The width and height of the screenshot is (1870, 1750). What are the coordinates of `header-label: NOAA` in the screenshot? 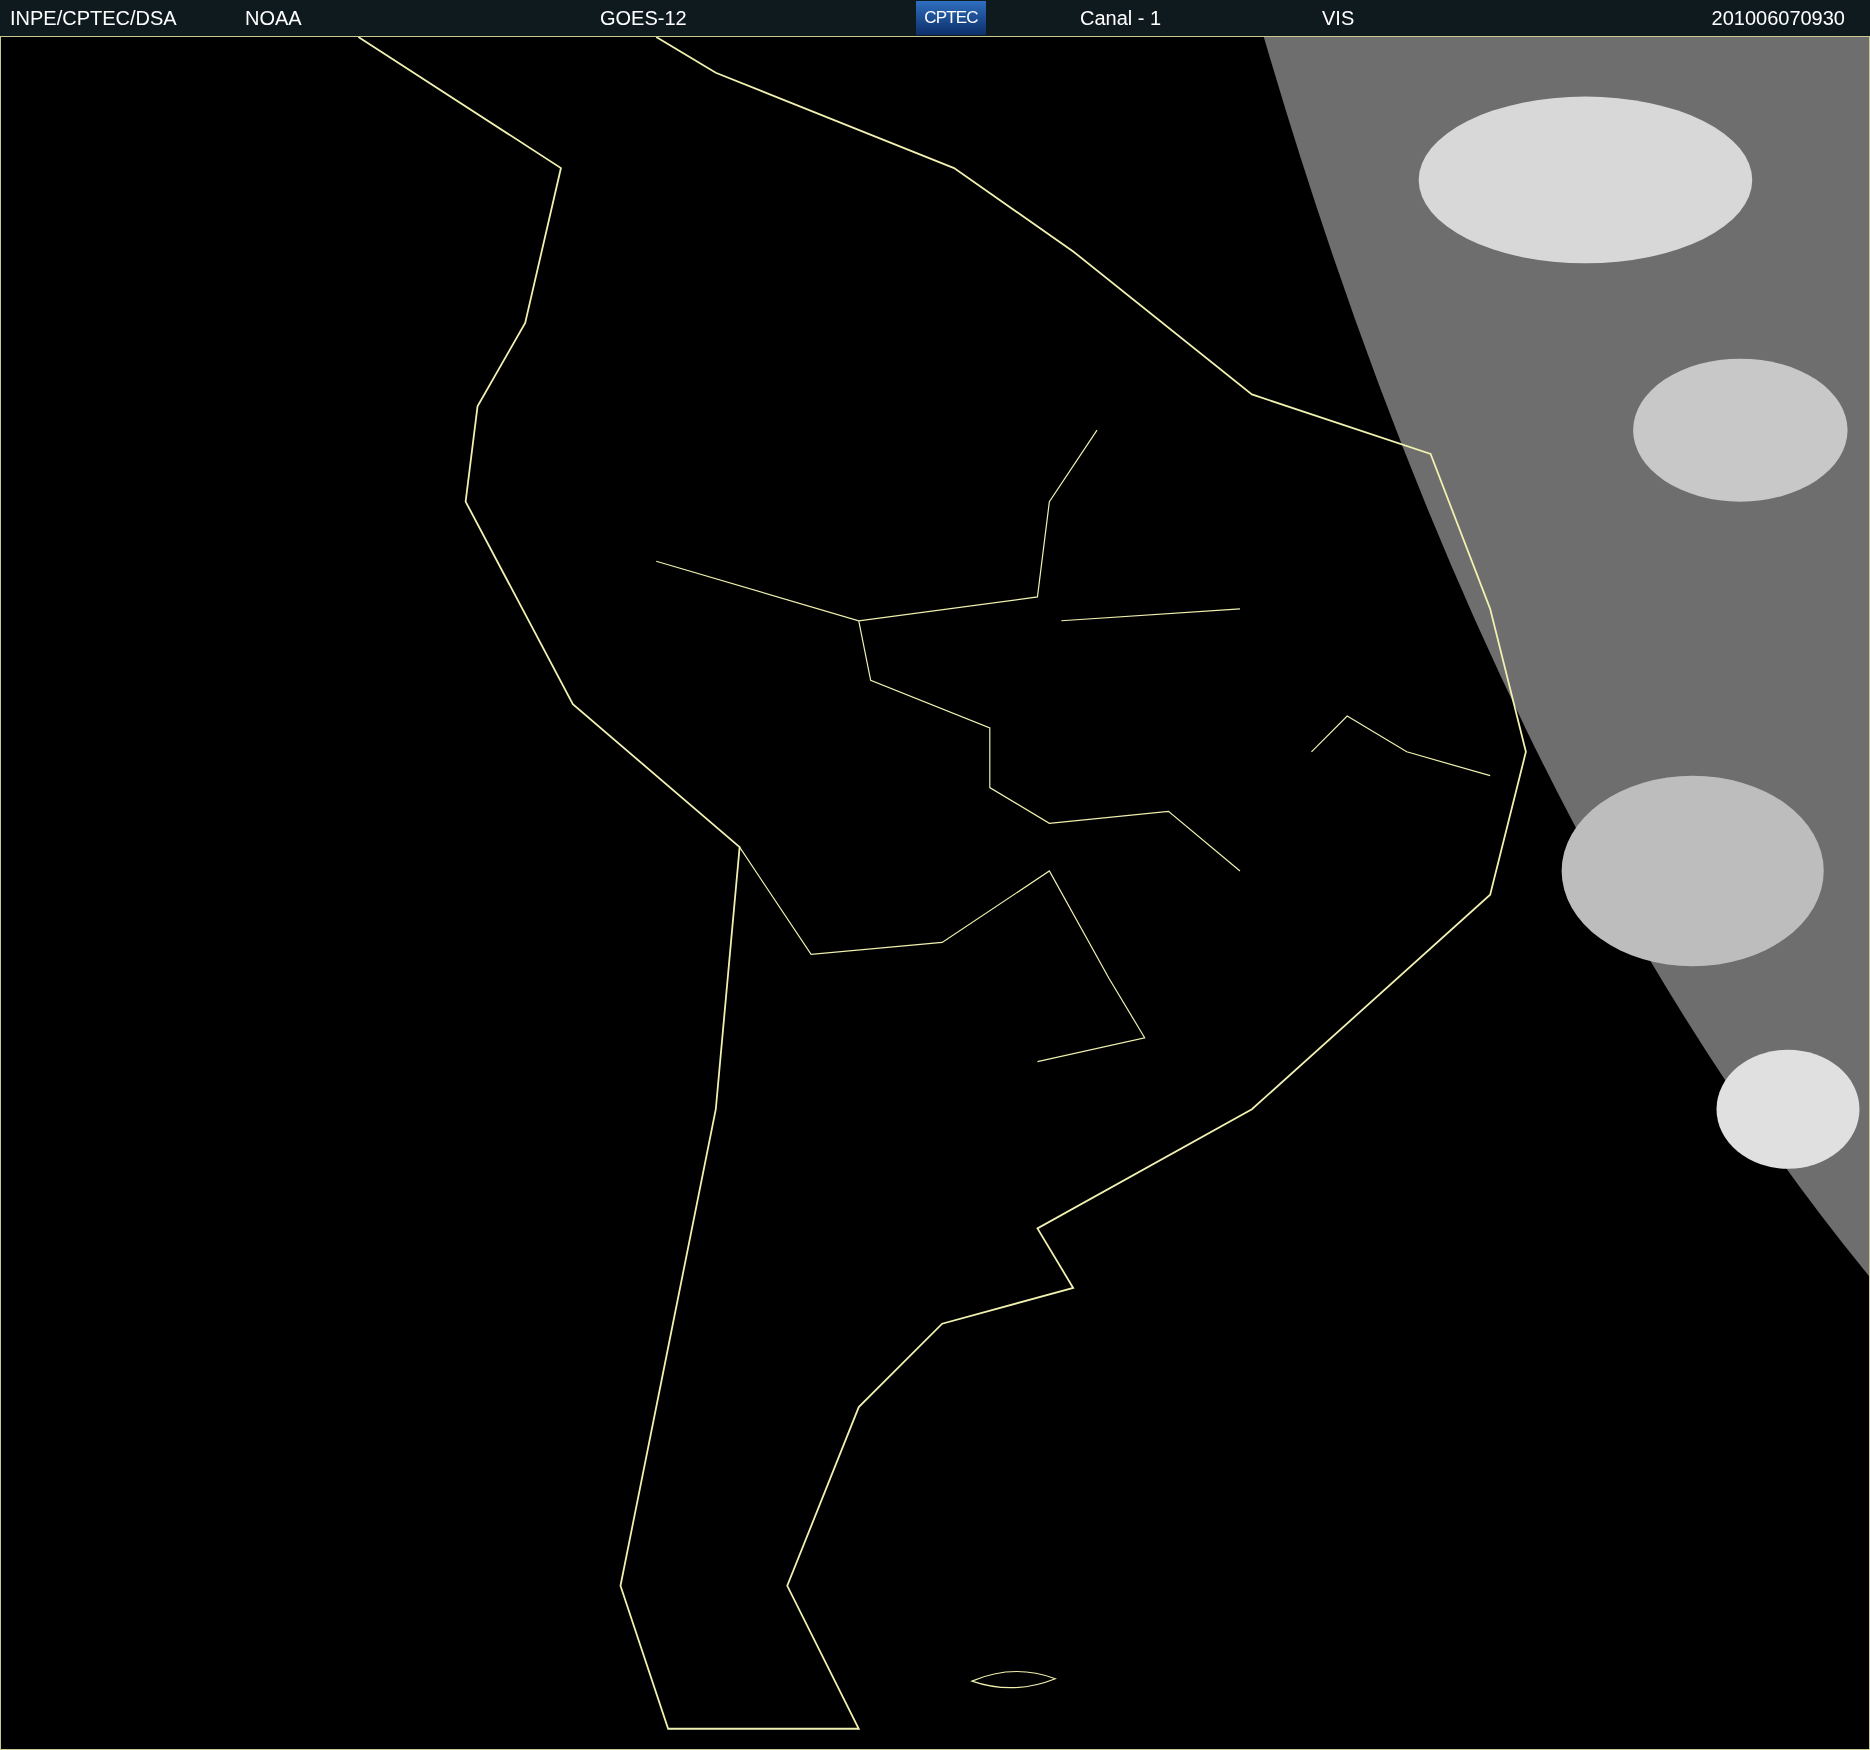 It's located at (273, 18).